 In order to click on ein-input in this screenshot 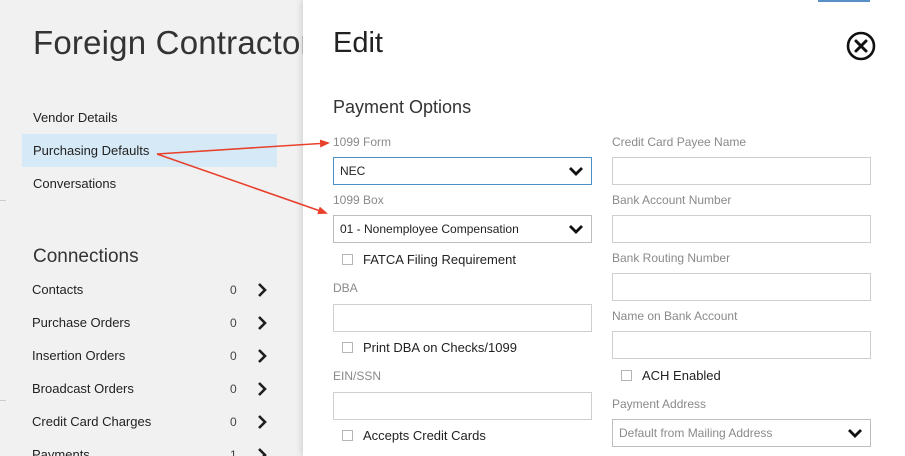, I will do `click(462, 406)`.